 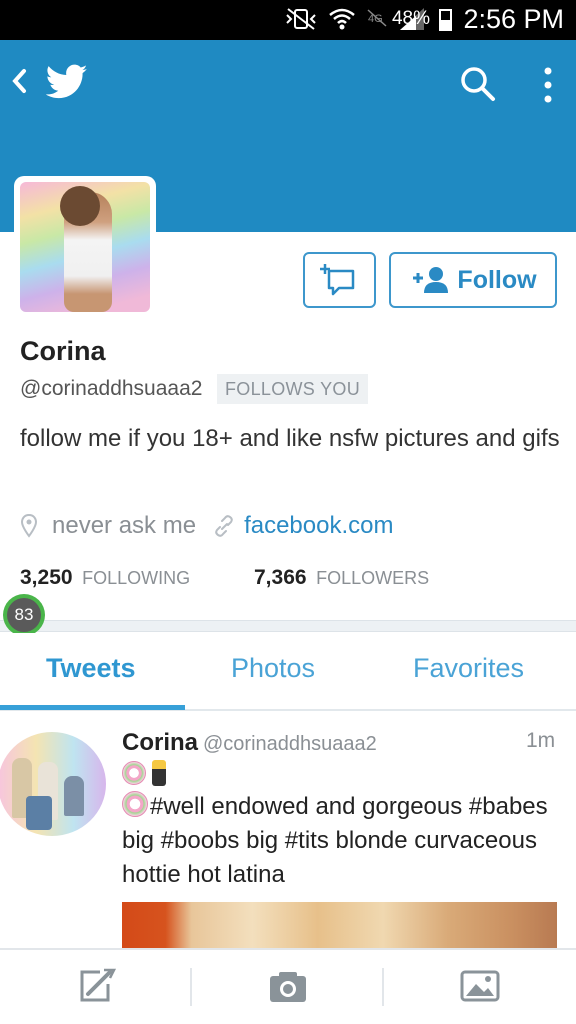 I want to click on compose-icon, so click(x=98, y=985).